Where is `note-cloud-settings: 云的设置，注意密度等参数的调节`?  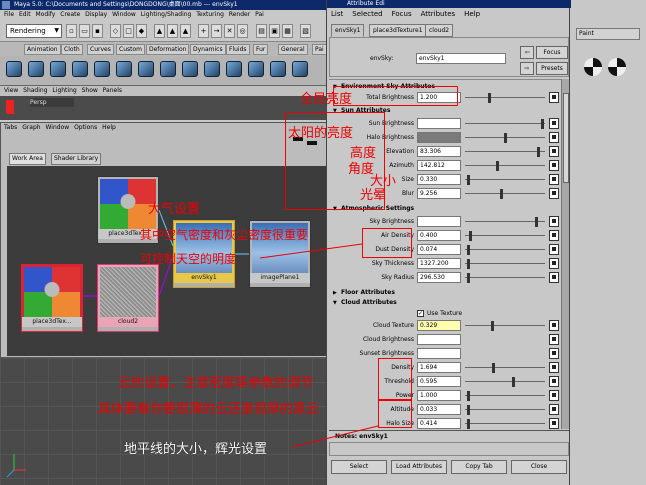
note-cloud-settings: 云的设置，注意密度等参数的调节 is located at coordinates (216, 383).